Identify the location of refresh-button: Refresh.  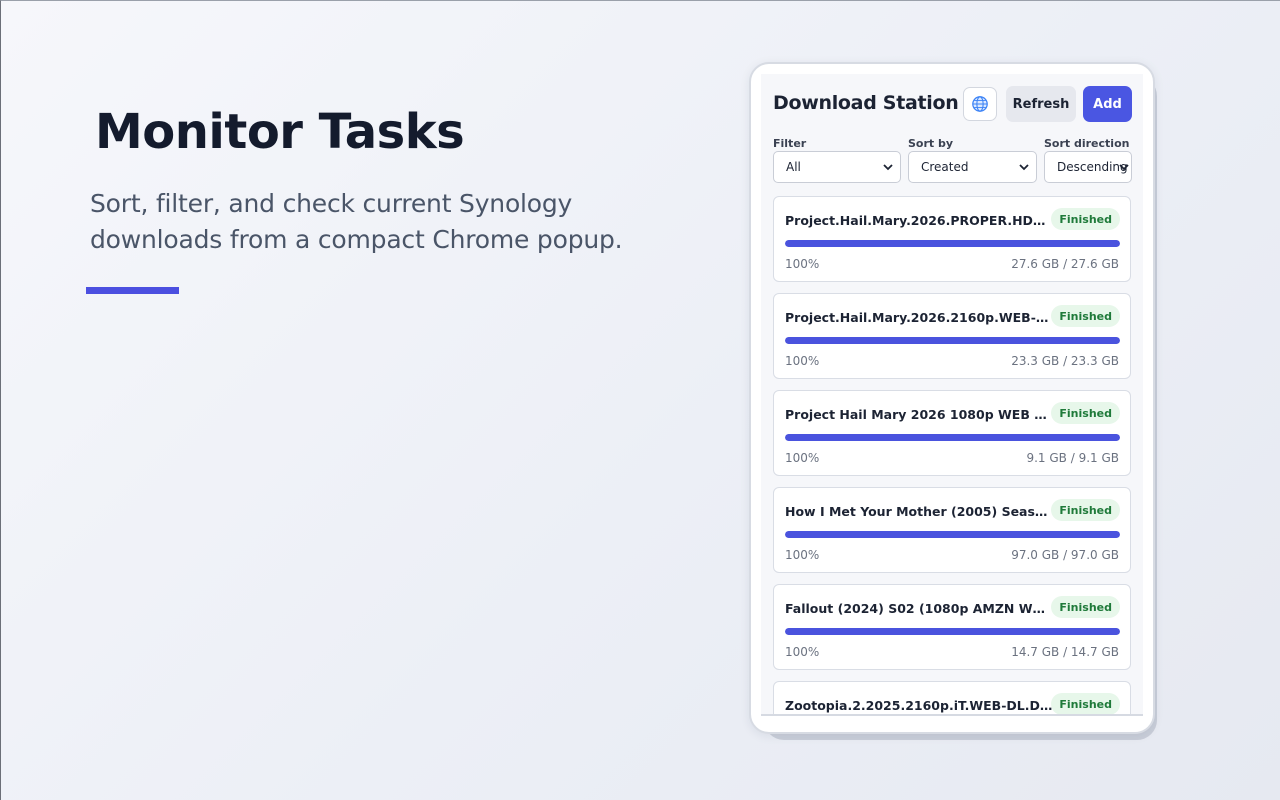
(1041, 104).